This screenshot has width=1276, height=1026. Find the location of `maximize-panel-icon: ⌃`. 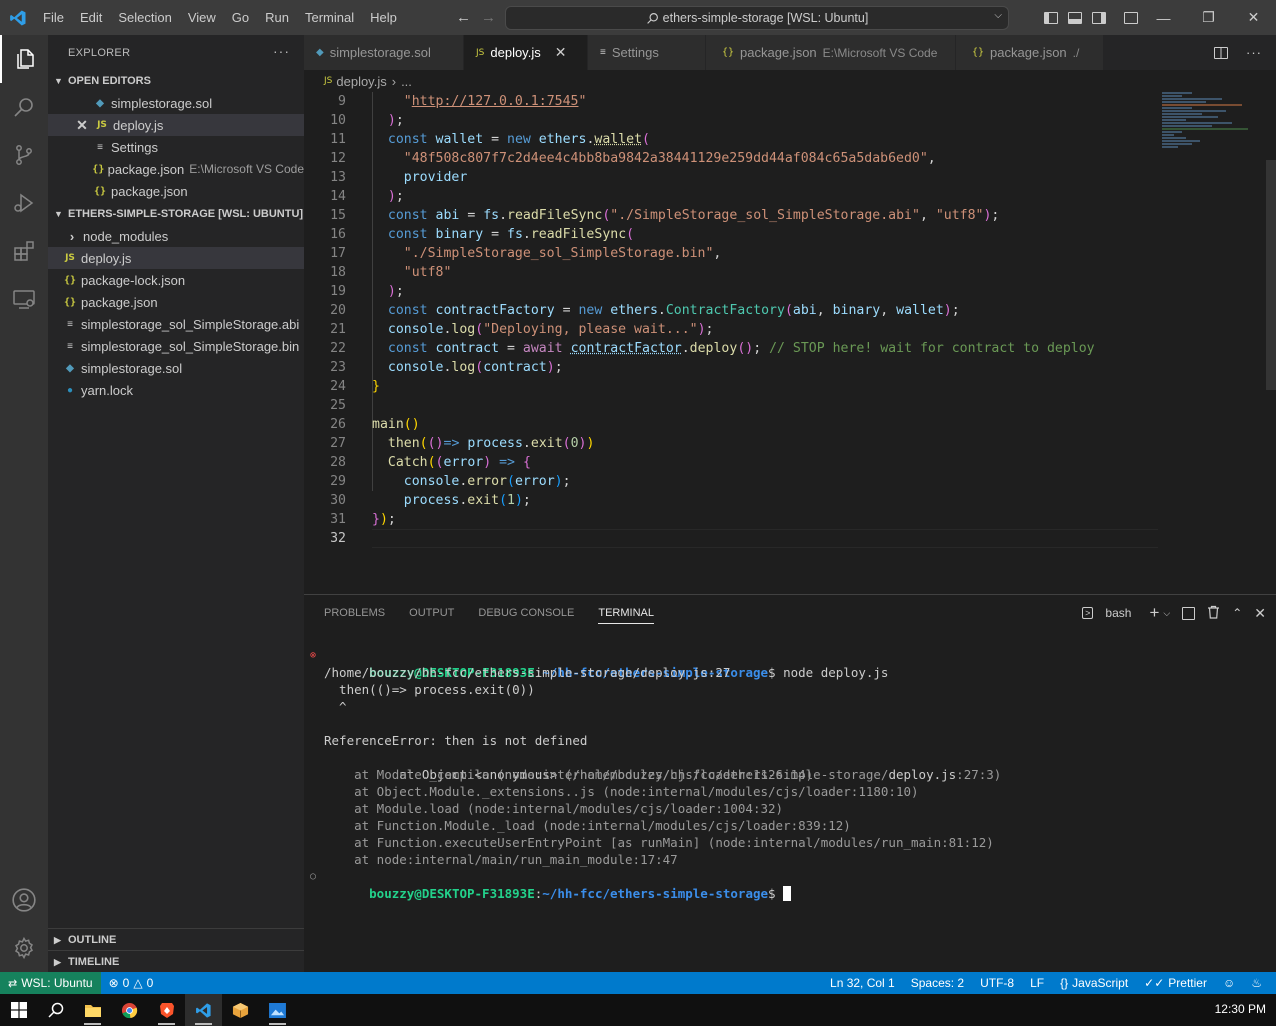

maximize-panel-icon: ⌃ is located at coordinates (1237, 613).